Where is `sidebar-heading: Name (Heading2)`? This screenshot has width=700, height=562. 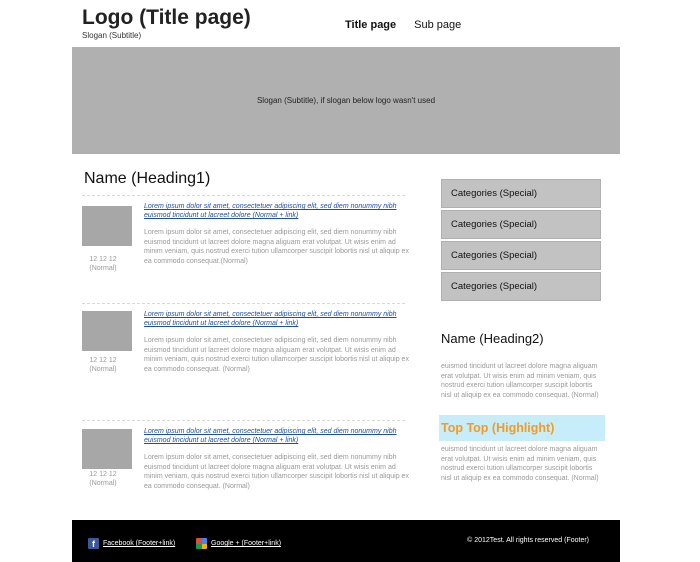
sidebar-heading: Name (Heading2) is located at coordinates (492, 338).